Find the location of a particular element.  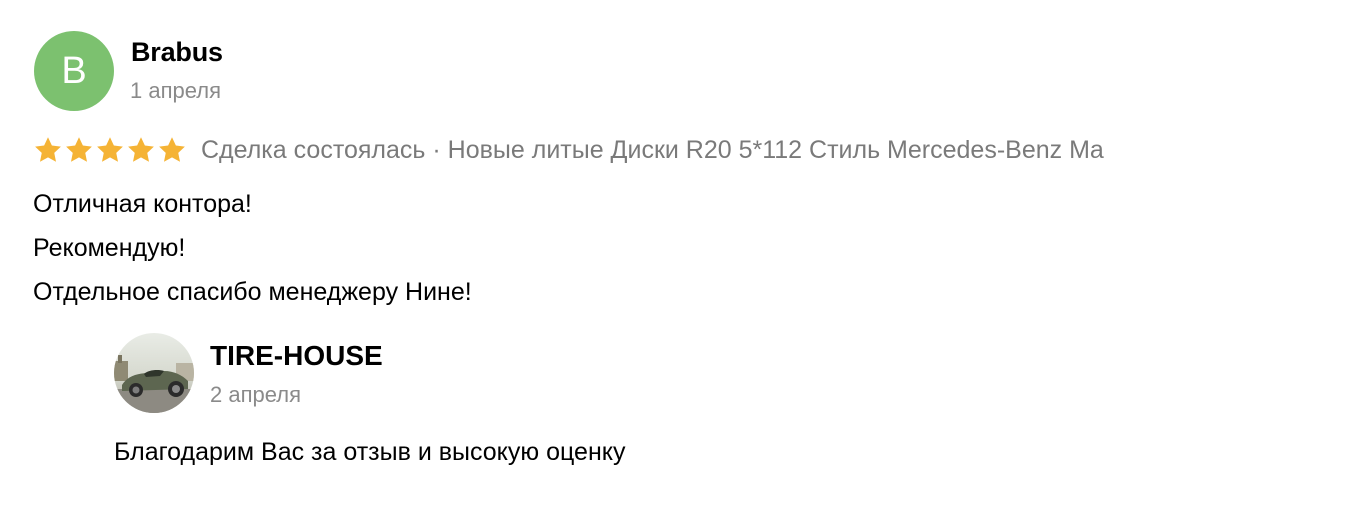

review-date: 1 апреля is located at coordinates (175, 90).